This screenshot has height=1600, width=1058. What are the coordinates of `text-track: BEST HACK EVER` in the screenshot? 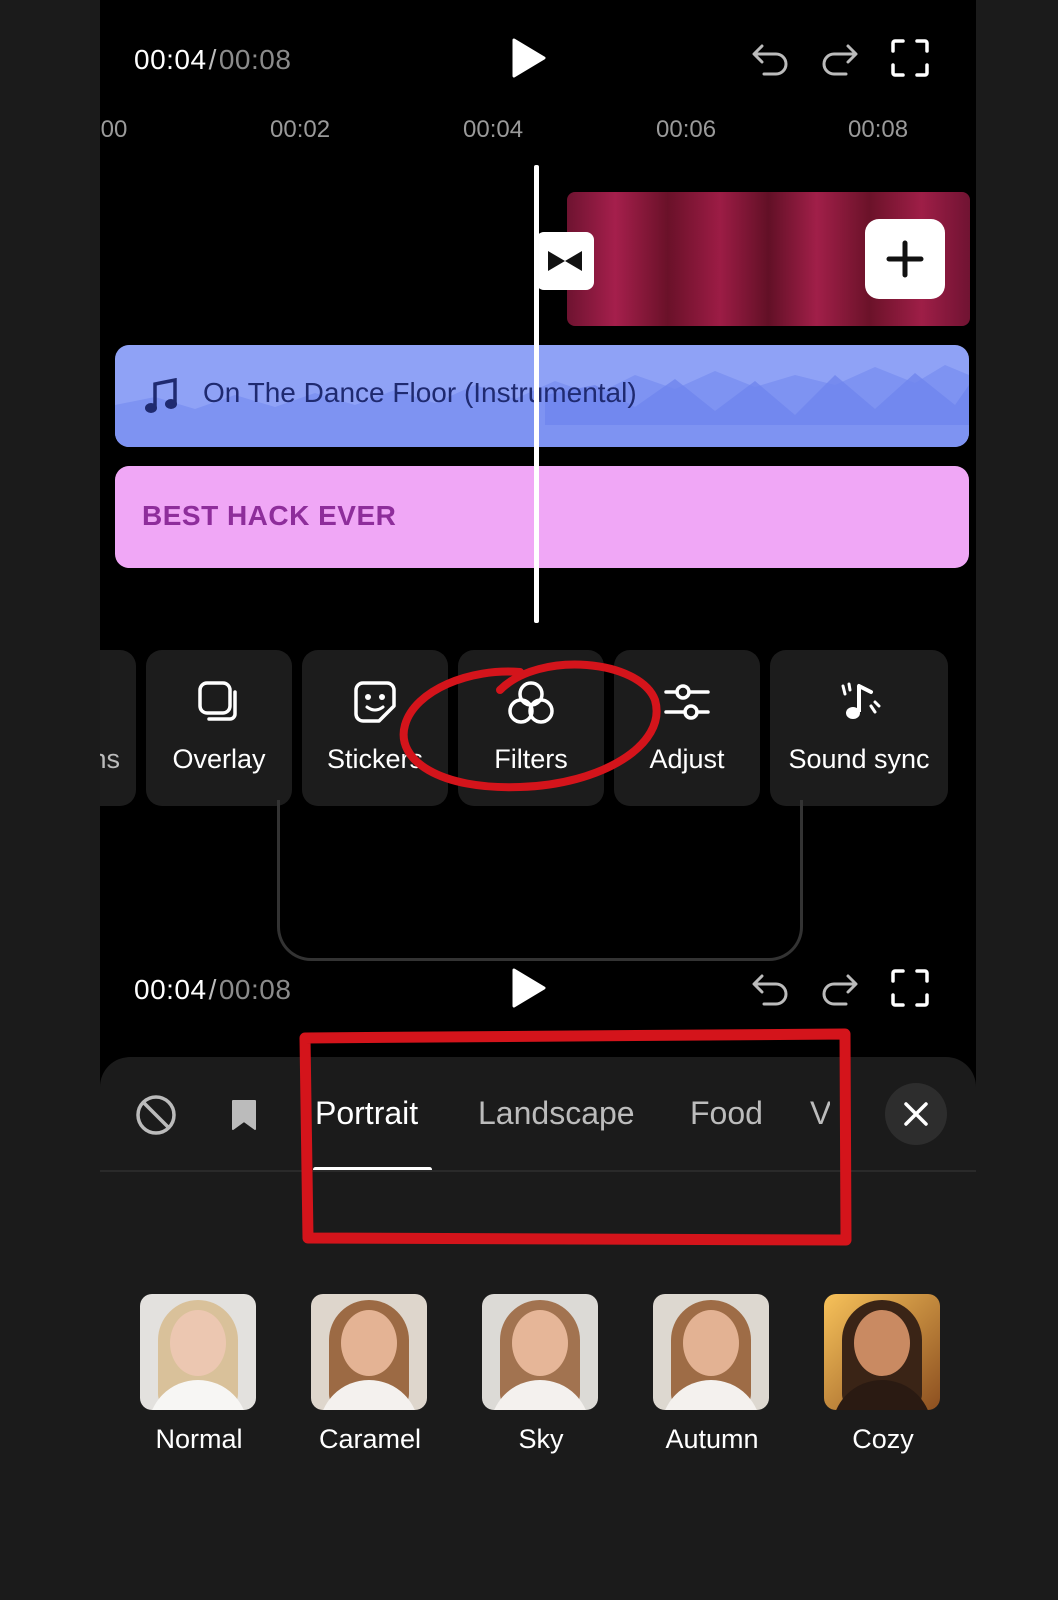 It's located at (542, 517).